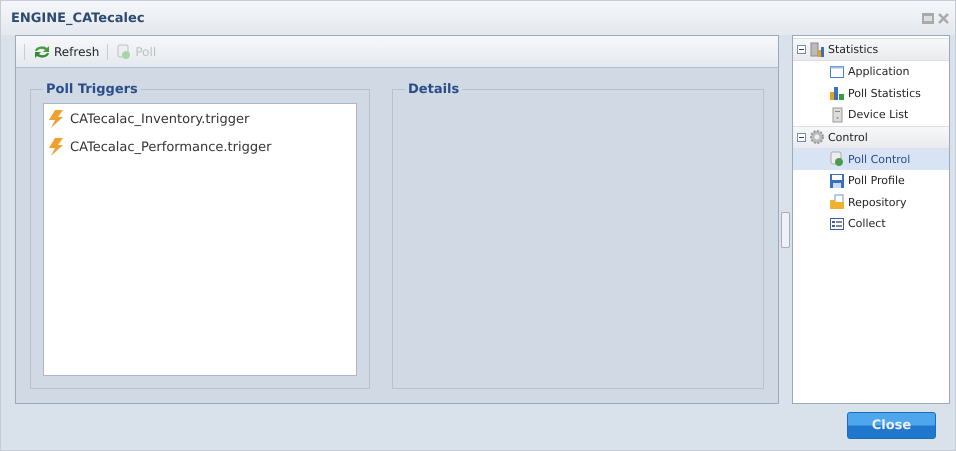  Describe the element at coordinates (837, 72) in the screenshot. I see `window-icon` at that location.